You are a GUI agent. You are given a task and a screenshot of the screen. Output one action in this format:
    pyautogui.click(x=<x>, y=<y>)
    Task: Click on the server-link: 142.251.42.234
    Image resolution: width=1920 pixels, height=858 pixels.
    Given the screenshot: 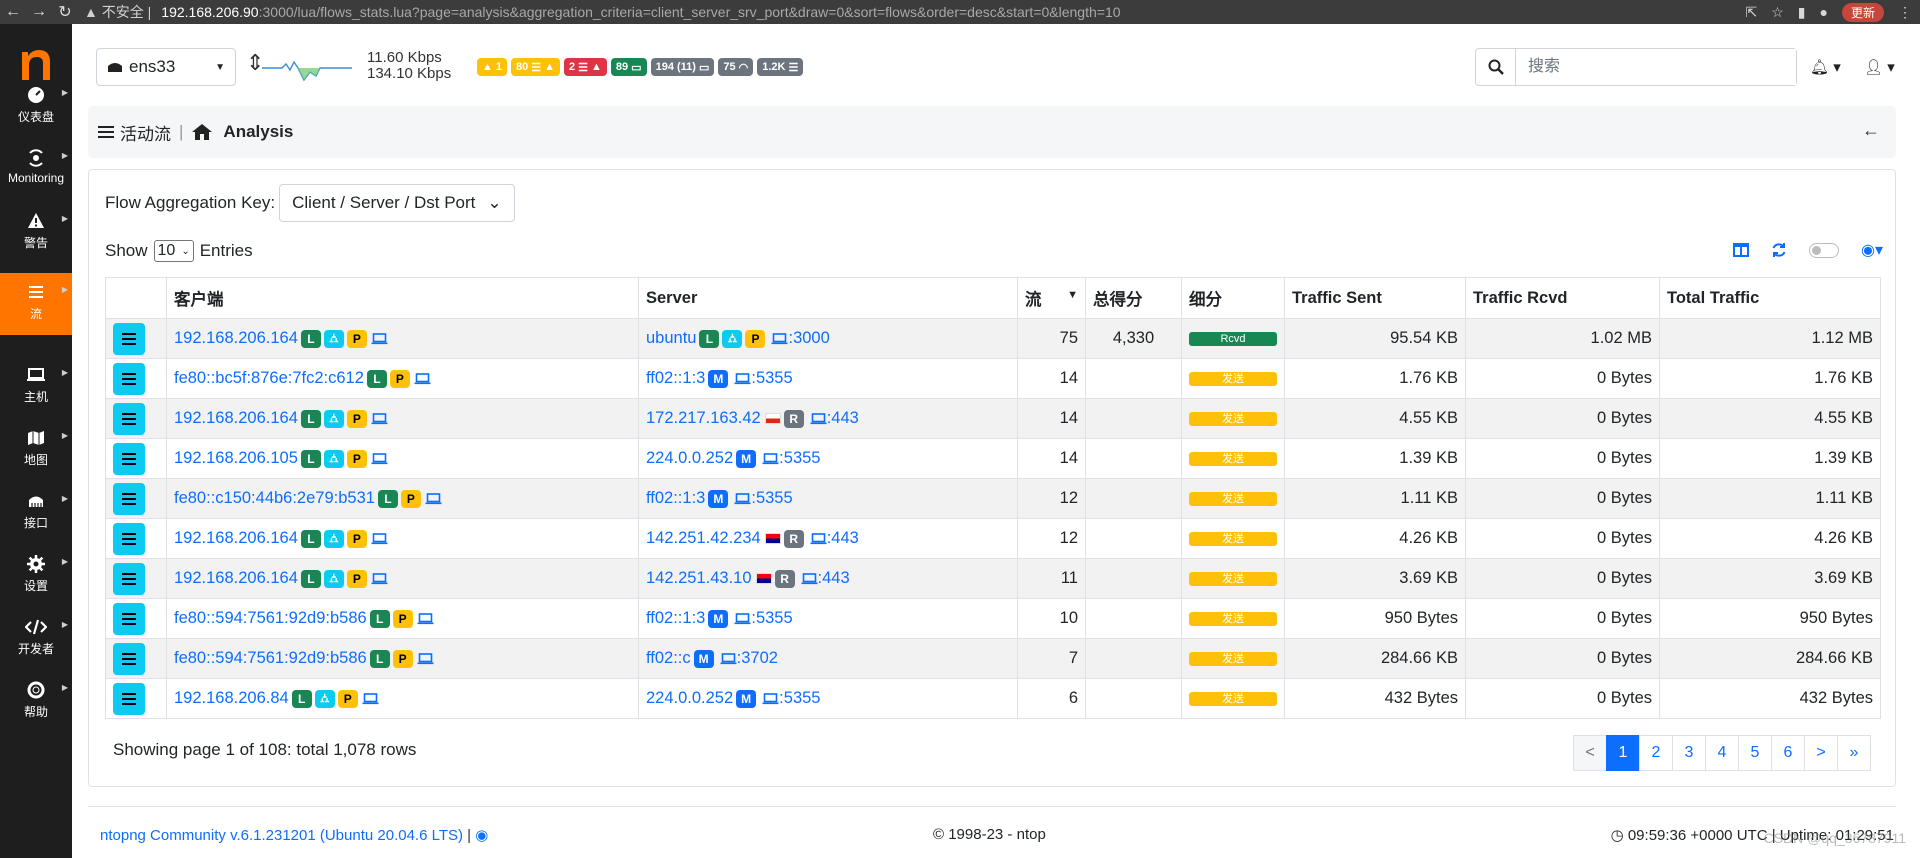 What is the action you would take?
    pyautogui.click(x=703, y=538)
    